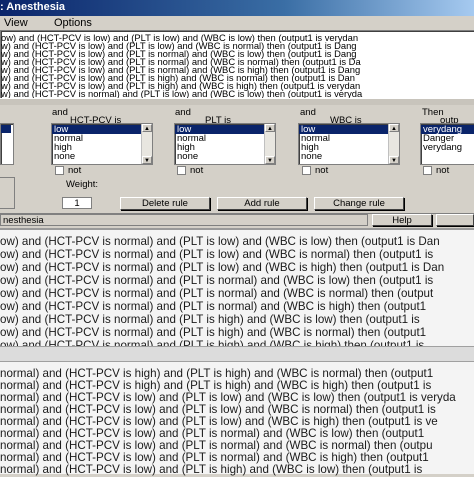 The height and width of the screenshot is (477, 474). Describe the element at coordinates (102, 144) in the screenshot. I see `hct-list: low normal high none ▲ ▼` at that location.